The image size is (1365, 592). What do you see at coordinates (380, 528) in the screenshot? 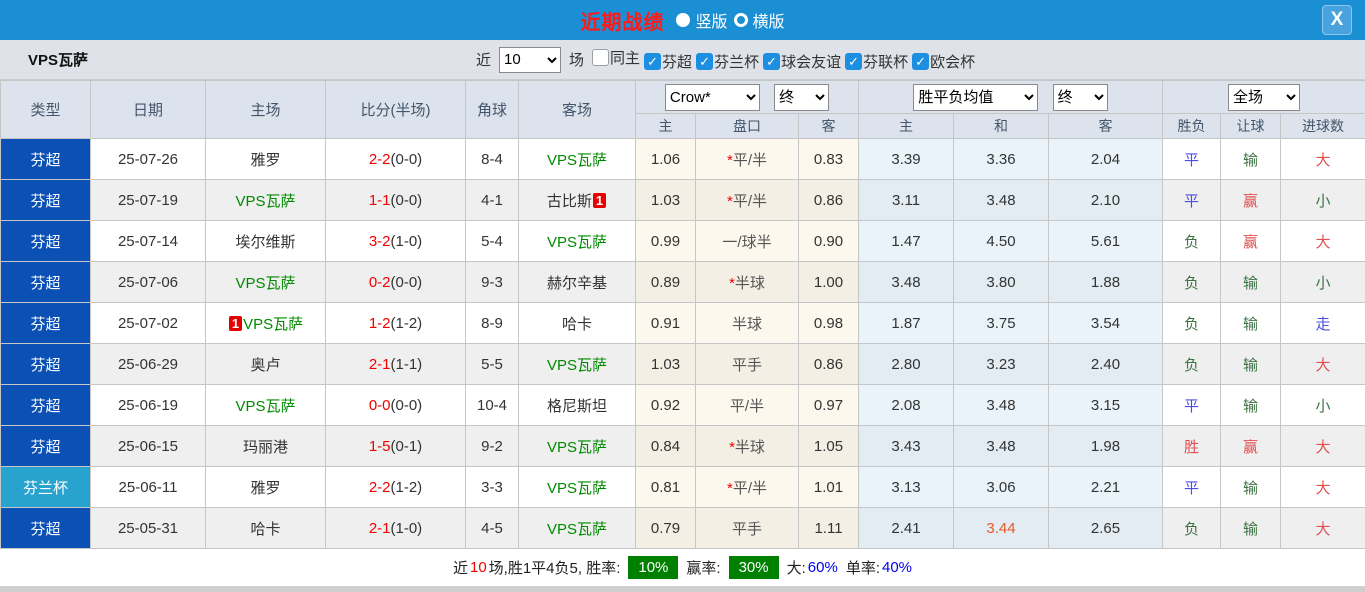
I see `full-score: 2-1` at bounding box center [380, 528].